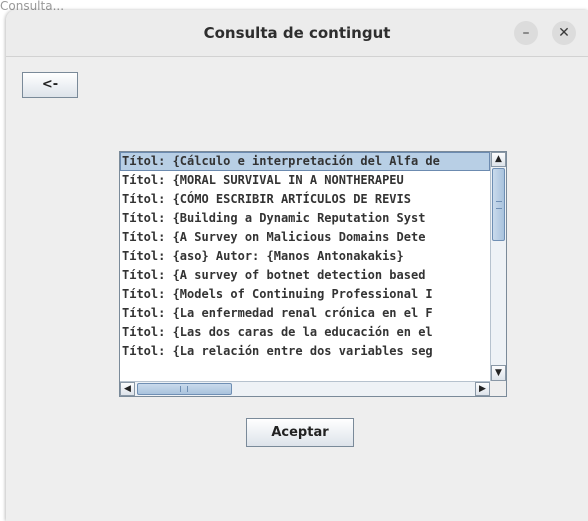 The width and height of the screenshot is (588, 521). Describe the element at coordinates (498, 388) in the screenshot. I see `scrollbar-corner` at that location.